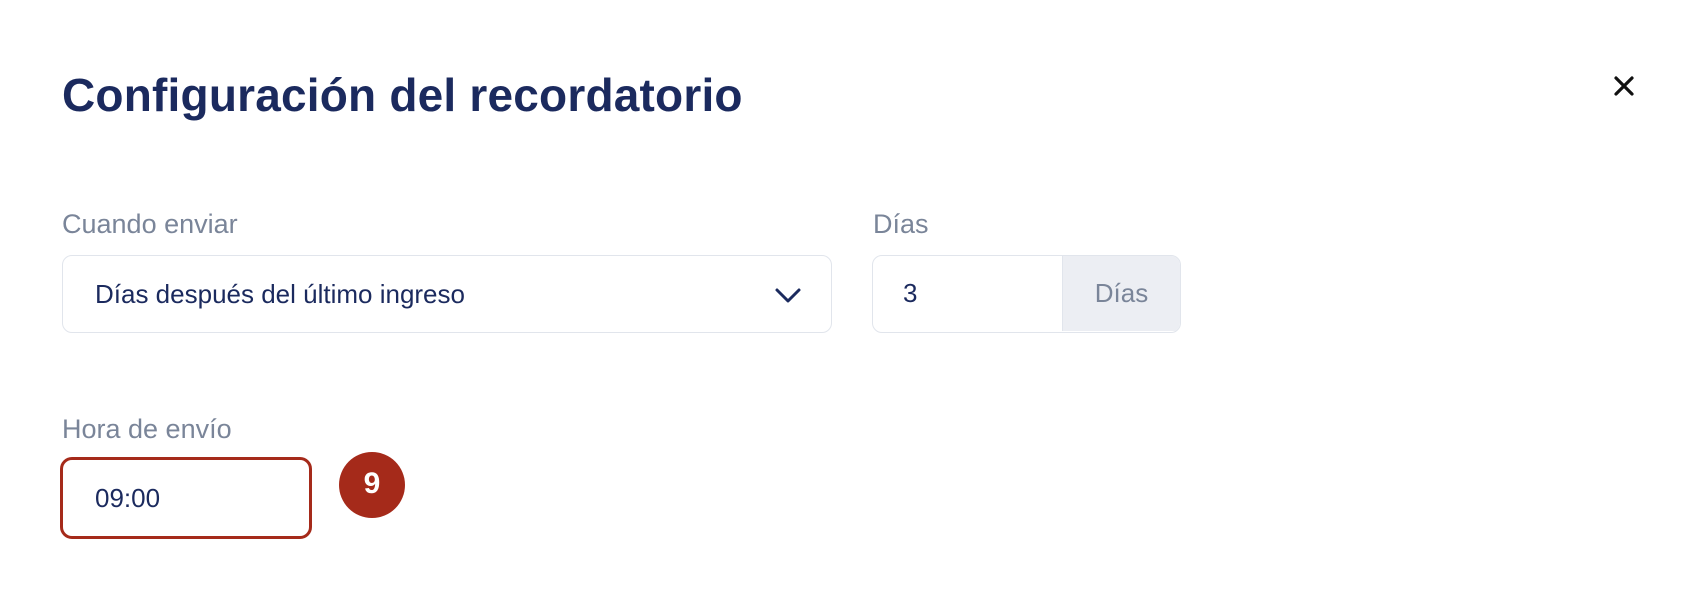 The height and width of the screenshot is (606, 1700). I want to click on send-time-input, so click(186, 498).